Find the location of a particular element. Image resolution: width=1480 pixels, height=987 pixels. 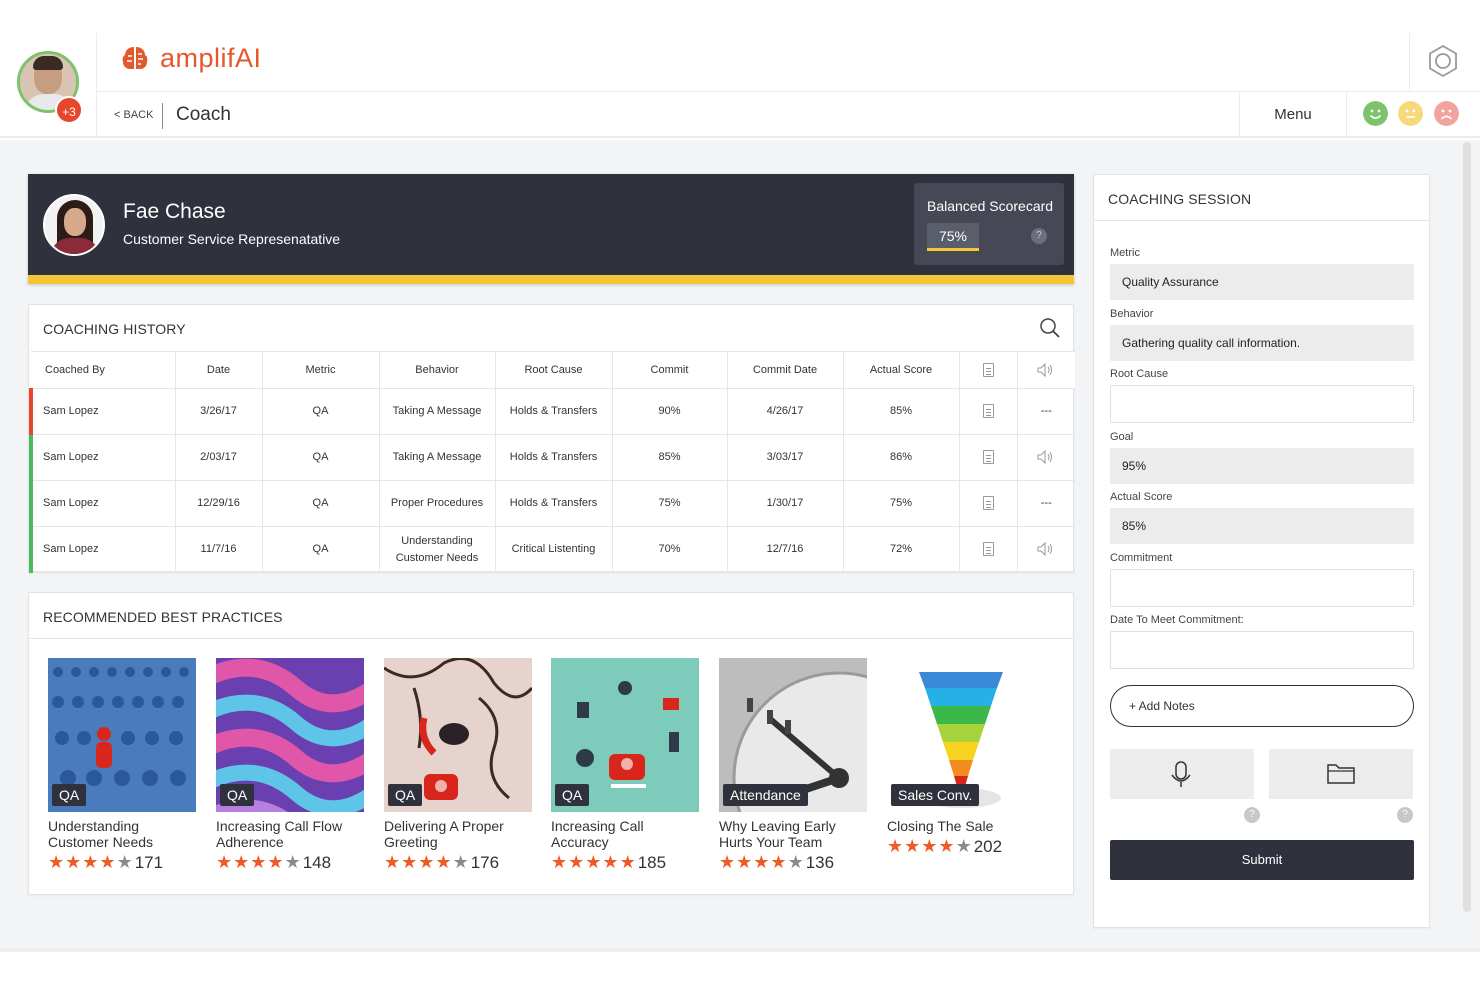

practice-thumbnail: Sales Conv. is located at coordinates (961, 735).